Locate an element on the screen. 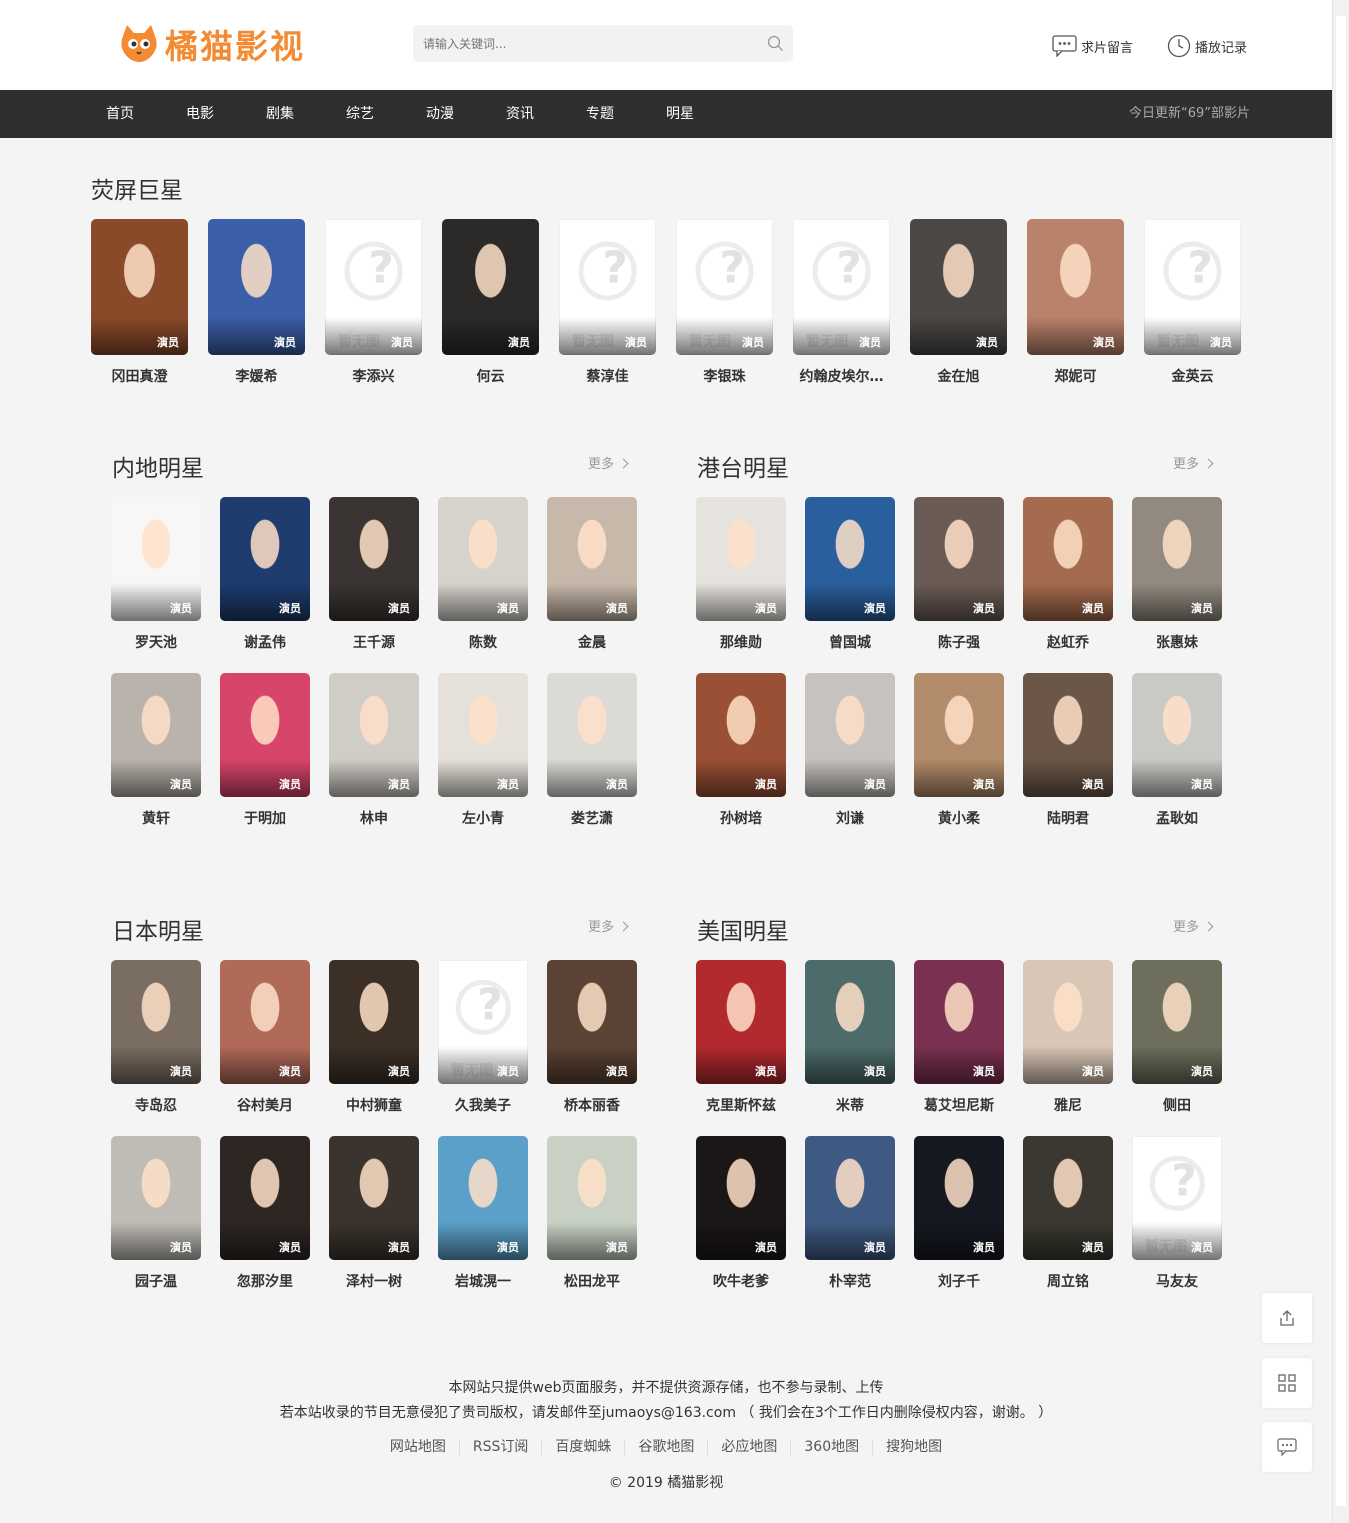 The image size is (1349, 1523). star-card: 演员 雅尼 is located at coordinates (1068, 1038).